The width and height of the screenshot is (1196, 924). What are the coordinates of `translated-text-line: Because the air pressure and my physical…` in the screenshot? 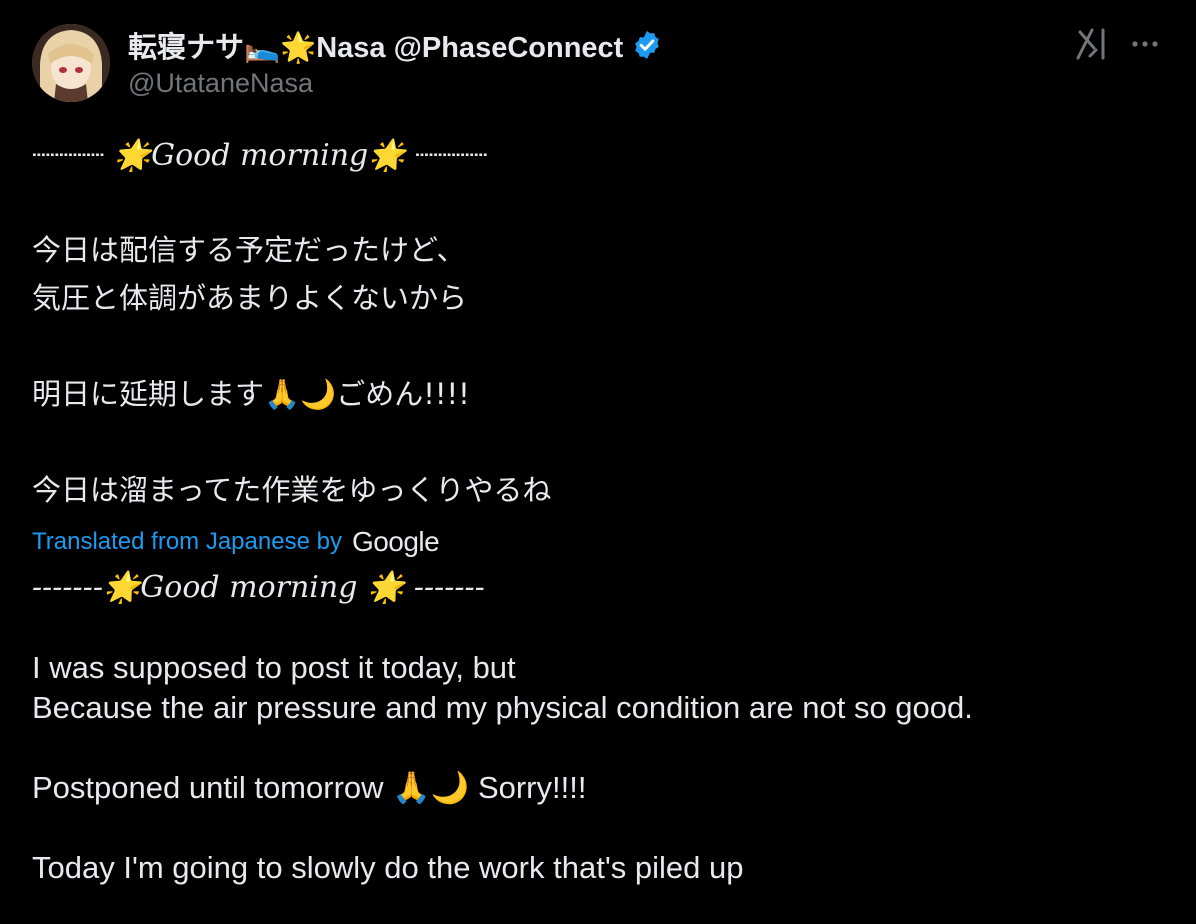 It's located at (502, 707).